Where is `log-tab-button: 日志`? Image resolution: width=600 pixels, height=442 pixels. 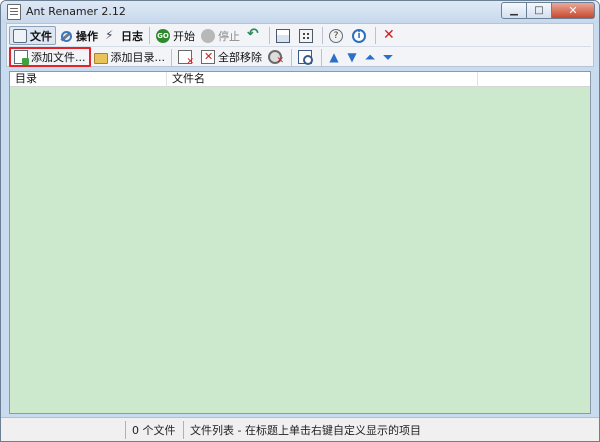 log-tab-button: 日志 is located at coordinates (123, 35).